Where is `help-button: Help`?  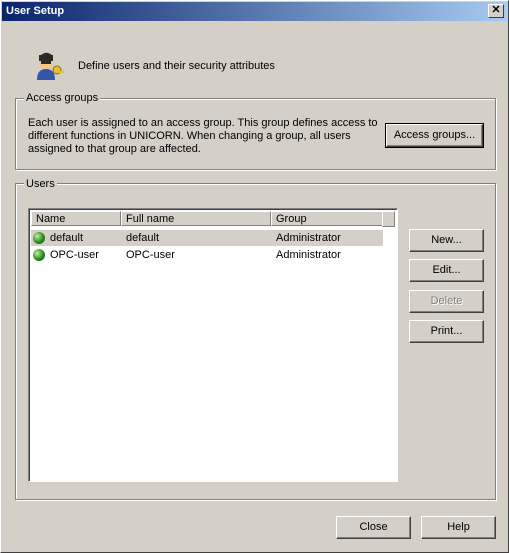
help-button: Help is located at coordinates (458, 527).